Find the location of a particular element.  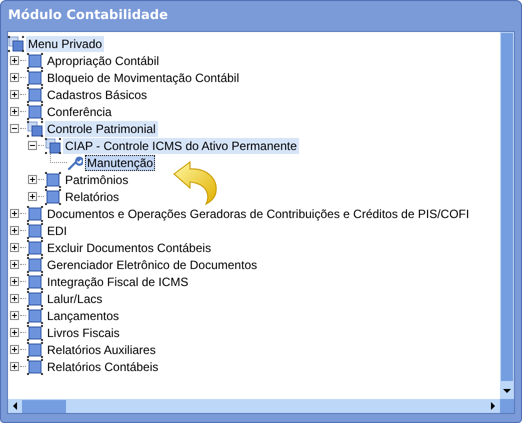

horizontal-scrollbar is located at coordinates (261, 406).